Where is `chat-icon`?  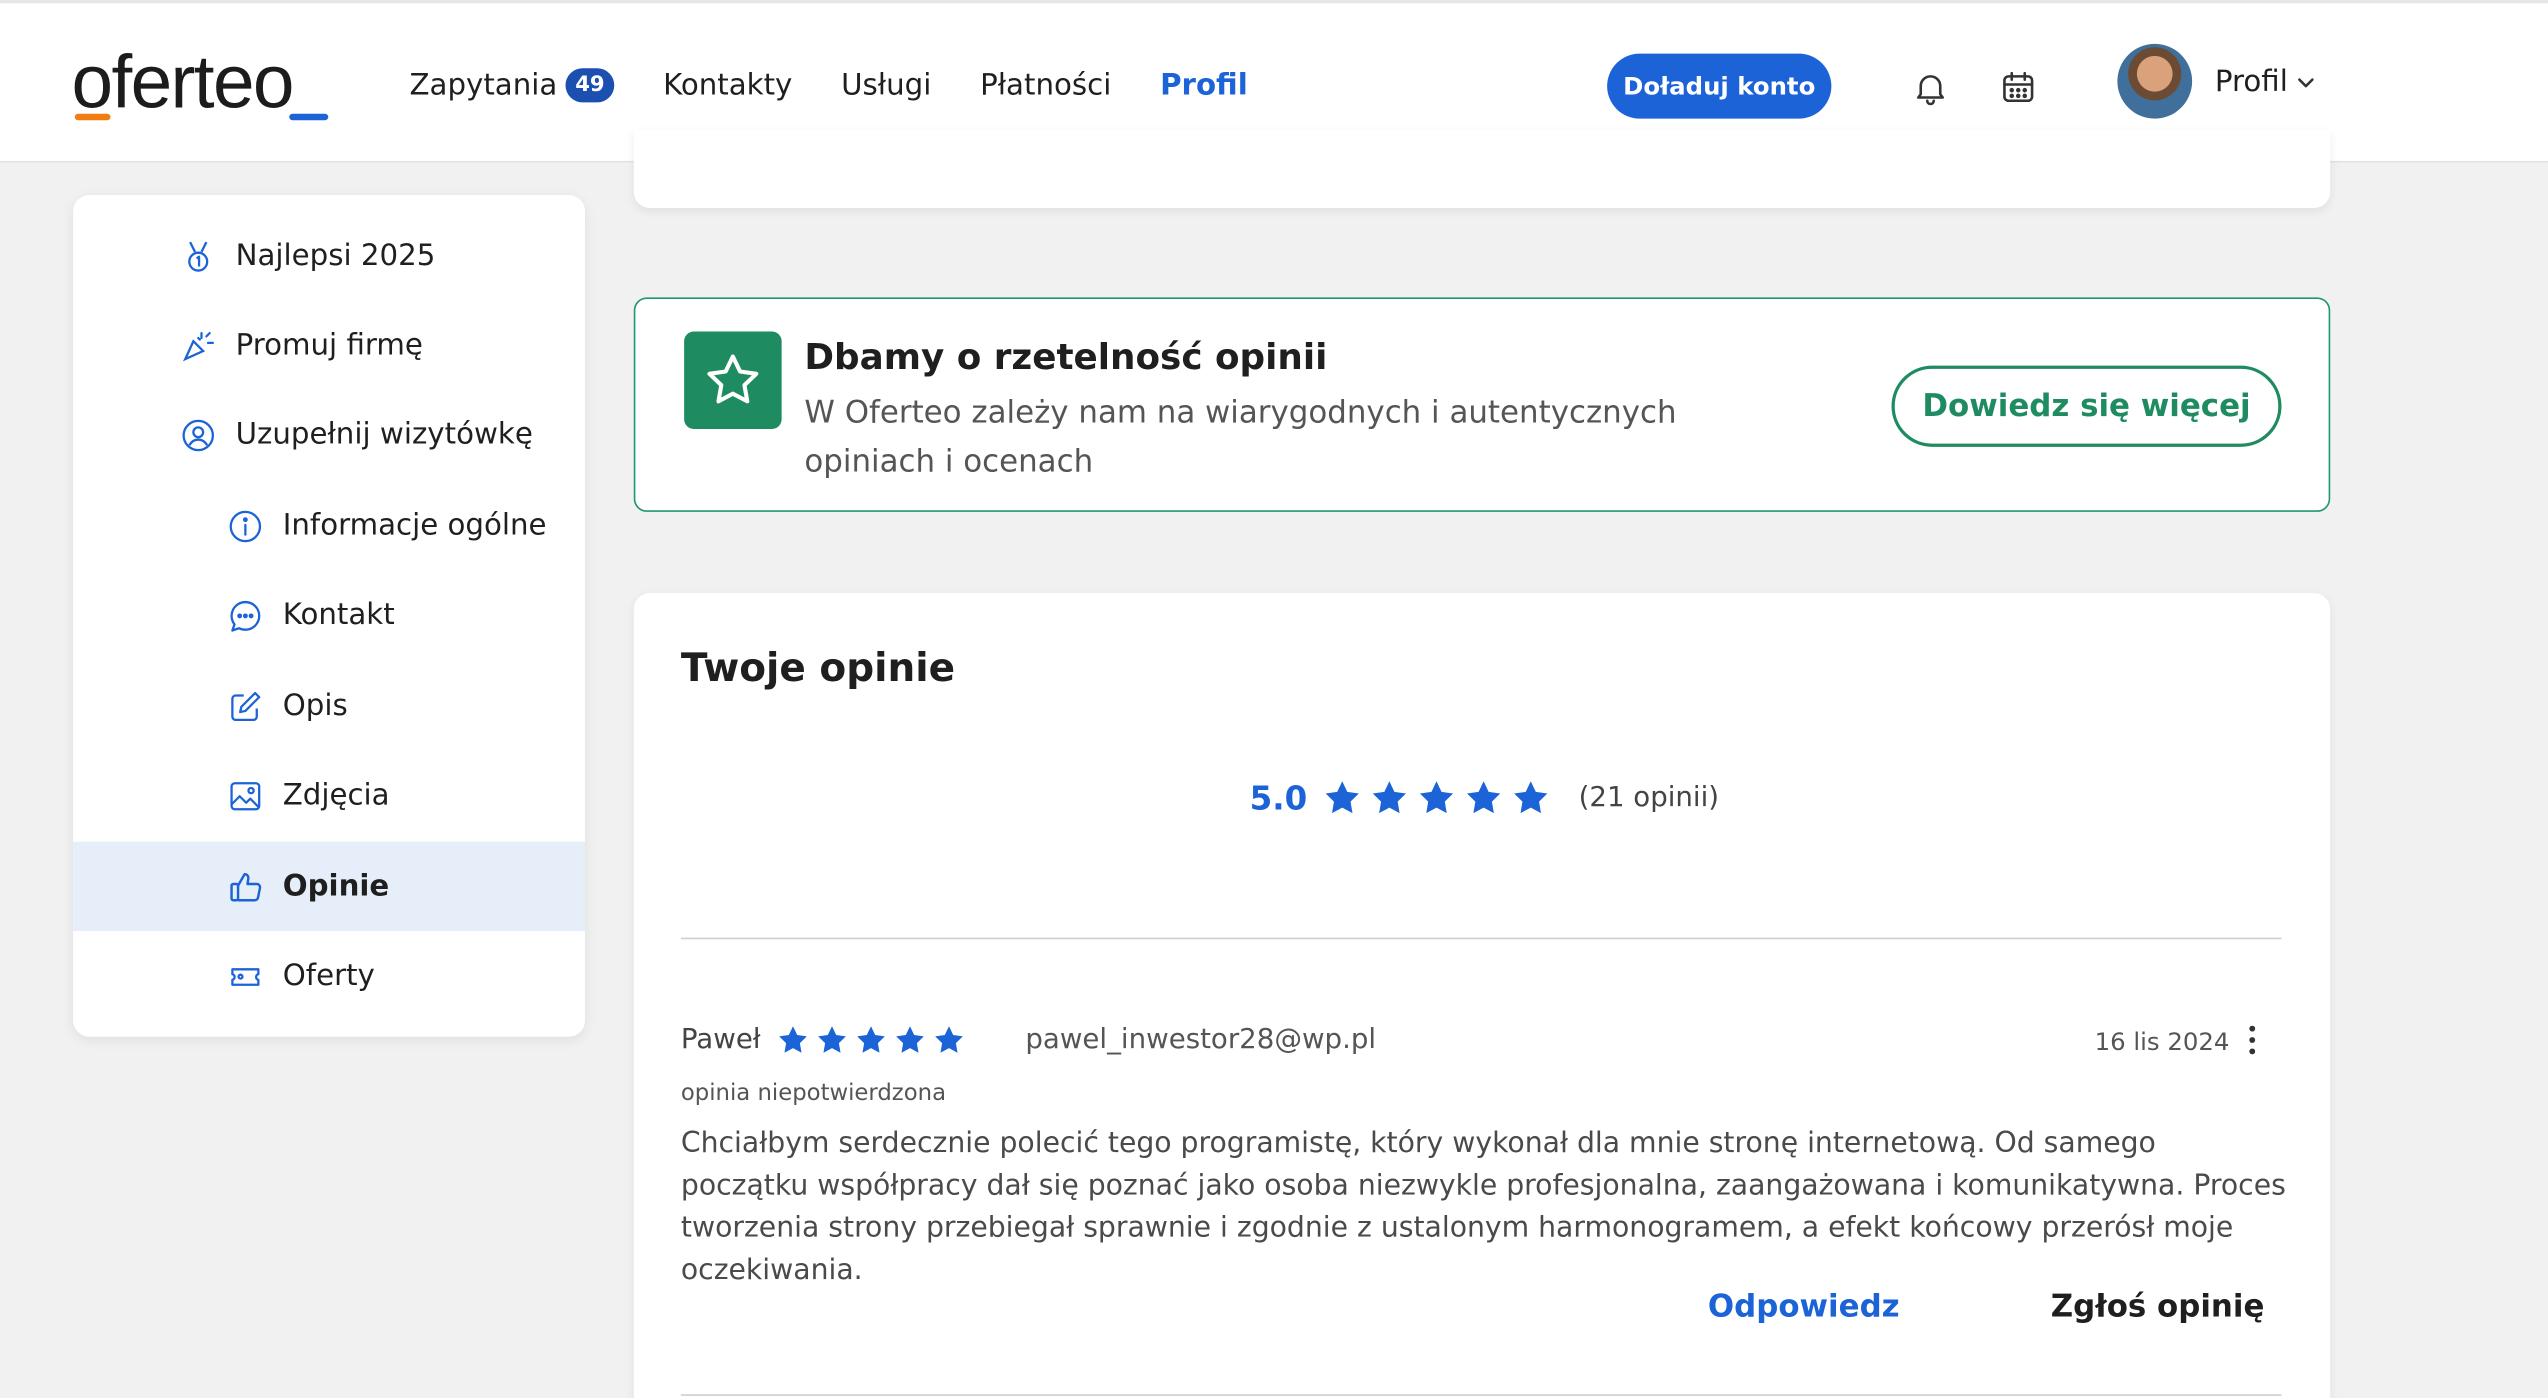 chat-icon is located at coordinates (245, 615).